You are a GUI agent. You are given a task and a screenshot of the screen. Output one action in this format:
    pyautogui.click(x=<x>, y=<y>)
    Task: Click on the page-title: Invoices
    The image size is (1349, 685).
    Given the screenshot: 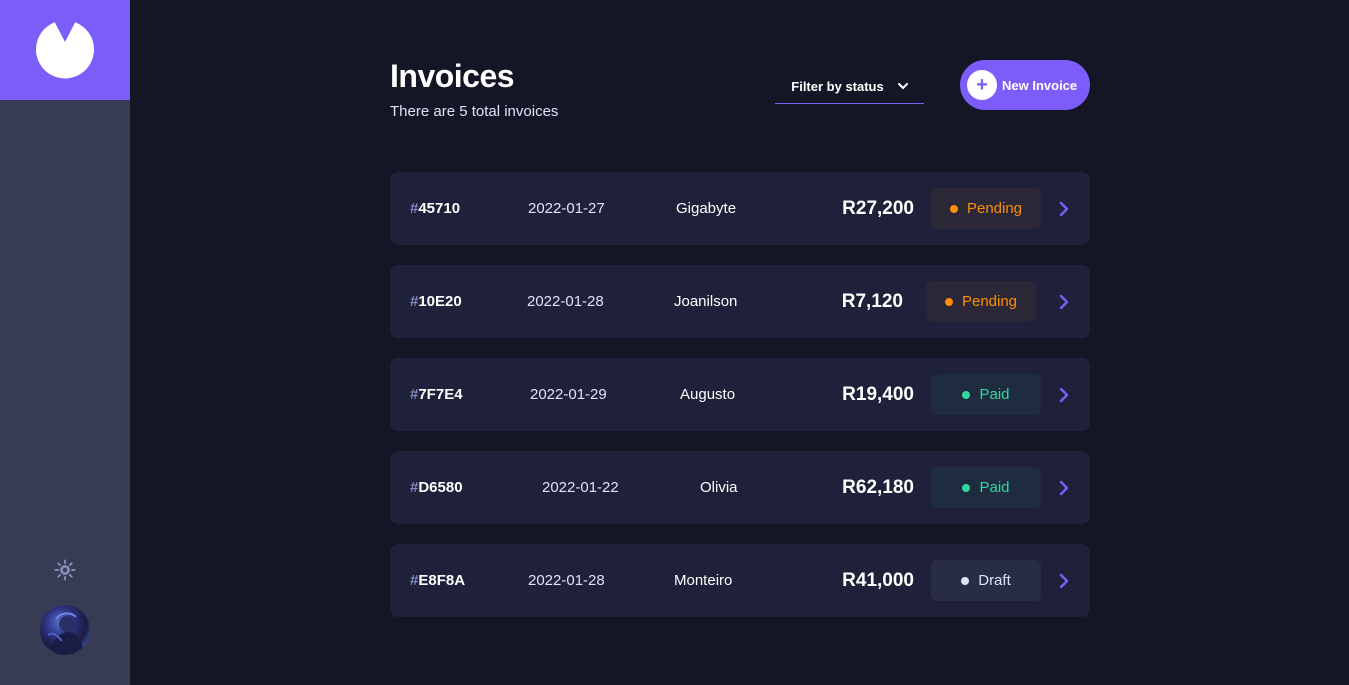 What is the action you would take?
    pyautogui.click(x=452, y=76)
    